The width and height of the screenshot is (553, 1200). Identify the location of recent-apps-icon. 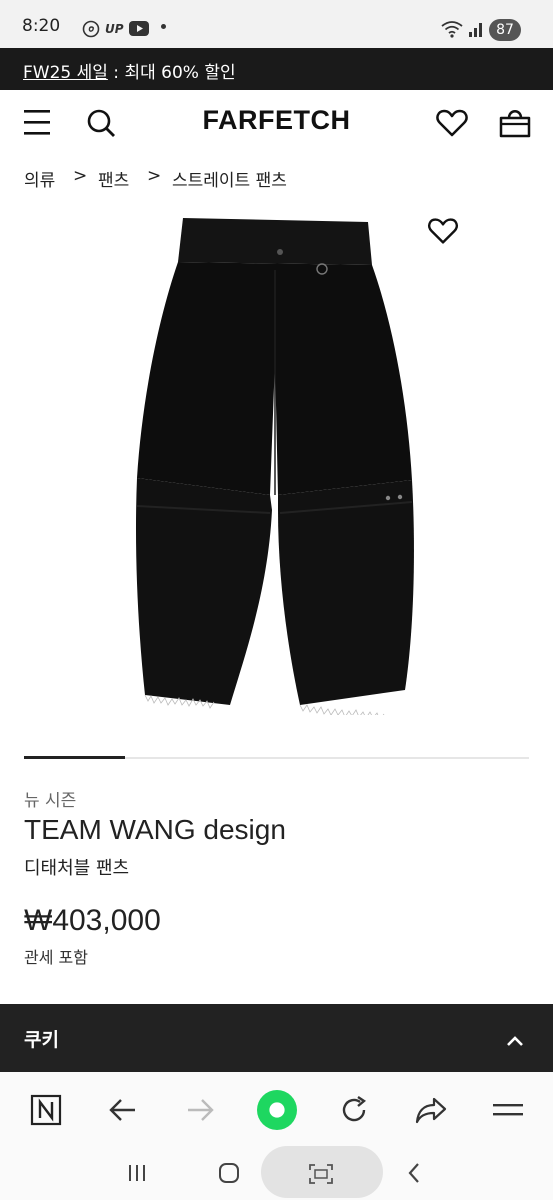
(137, 1173).